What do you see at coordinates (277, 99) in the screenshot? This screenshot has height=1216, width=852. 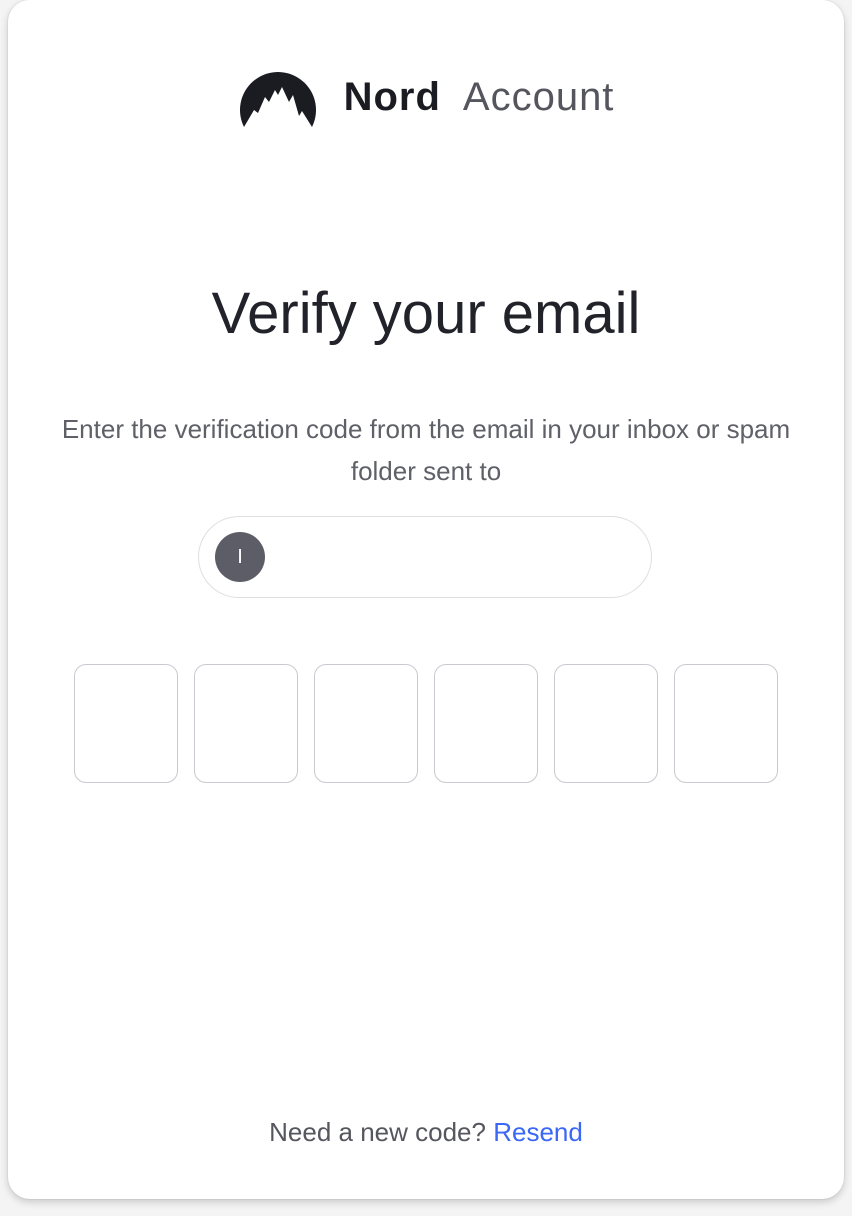 I see `nord-mountain-icon` at bounding box center [277, 99].